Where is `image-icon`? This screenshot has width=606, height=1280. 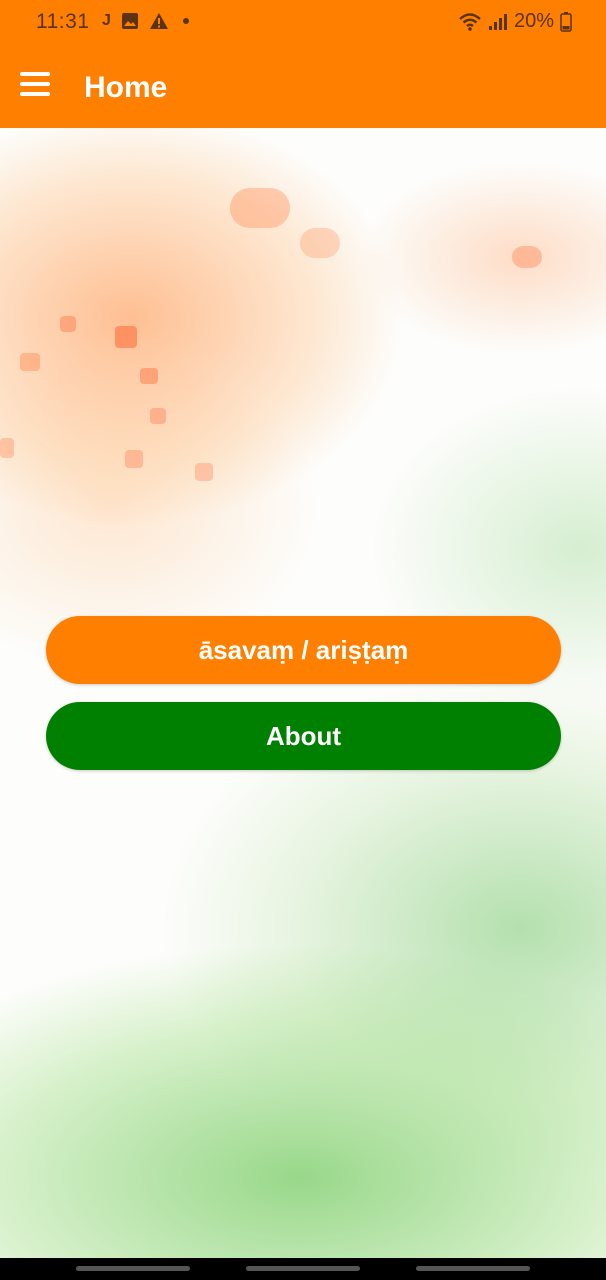 image-icon is located at coordinates (129, 21).